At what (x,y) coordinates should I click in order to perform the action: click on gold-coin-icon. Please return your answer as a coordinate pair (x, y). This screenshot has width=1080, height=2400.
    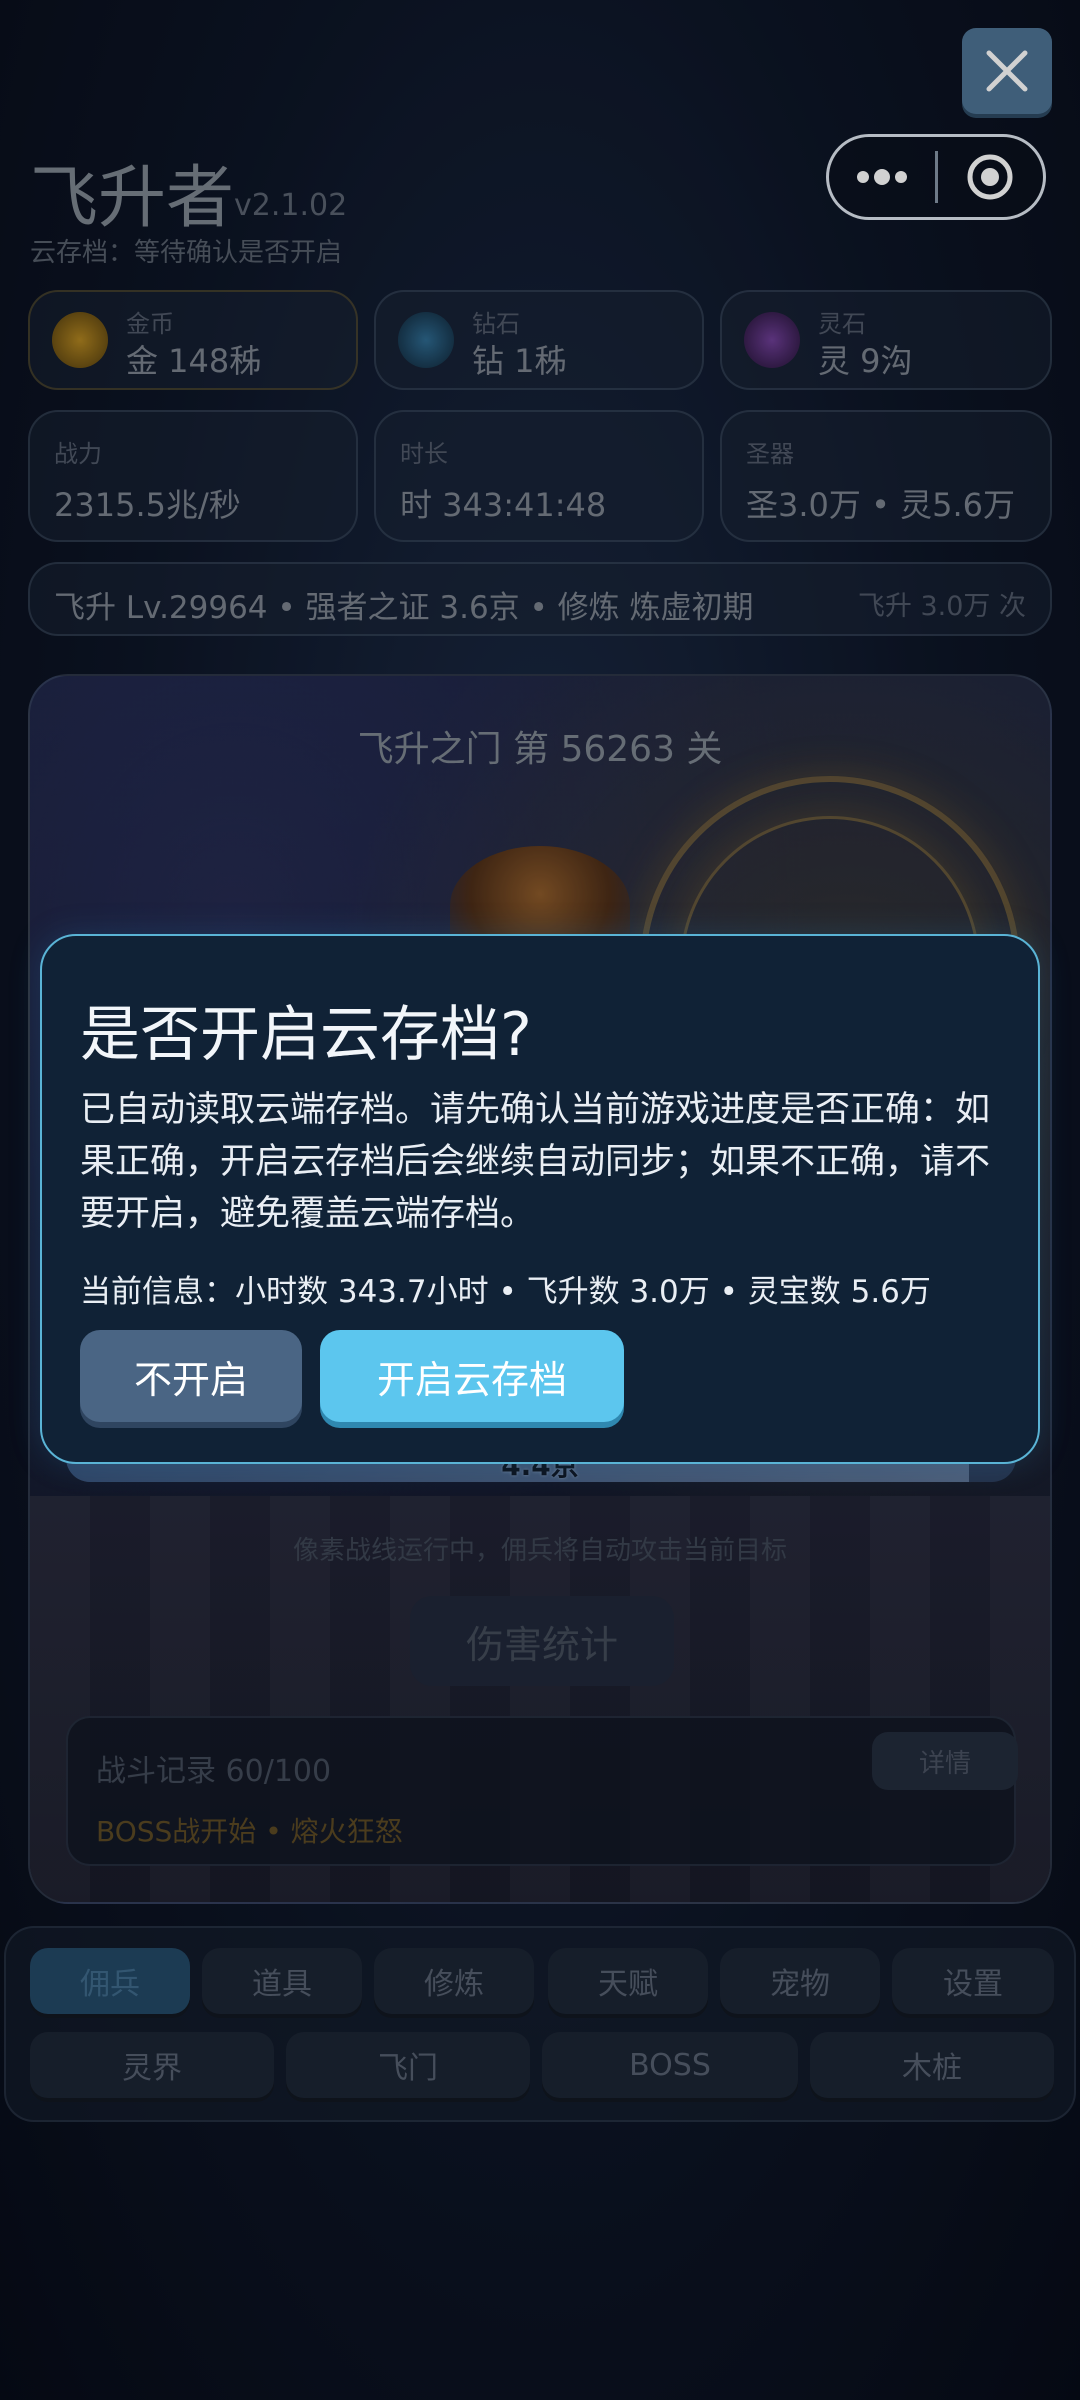
    Looking at the image, I should click on (80, 340).